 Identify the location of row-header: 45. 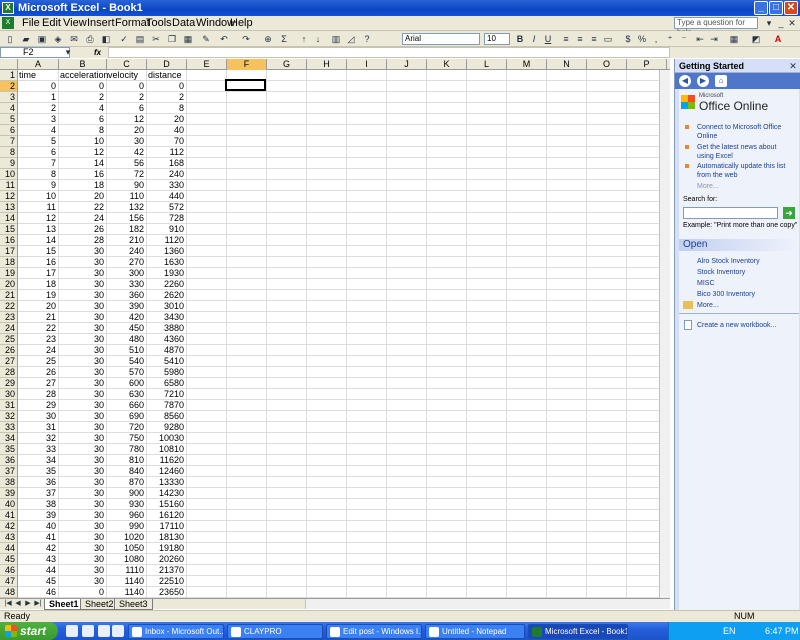
(9, 559).